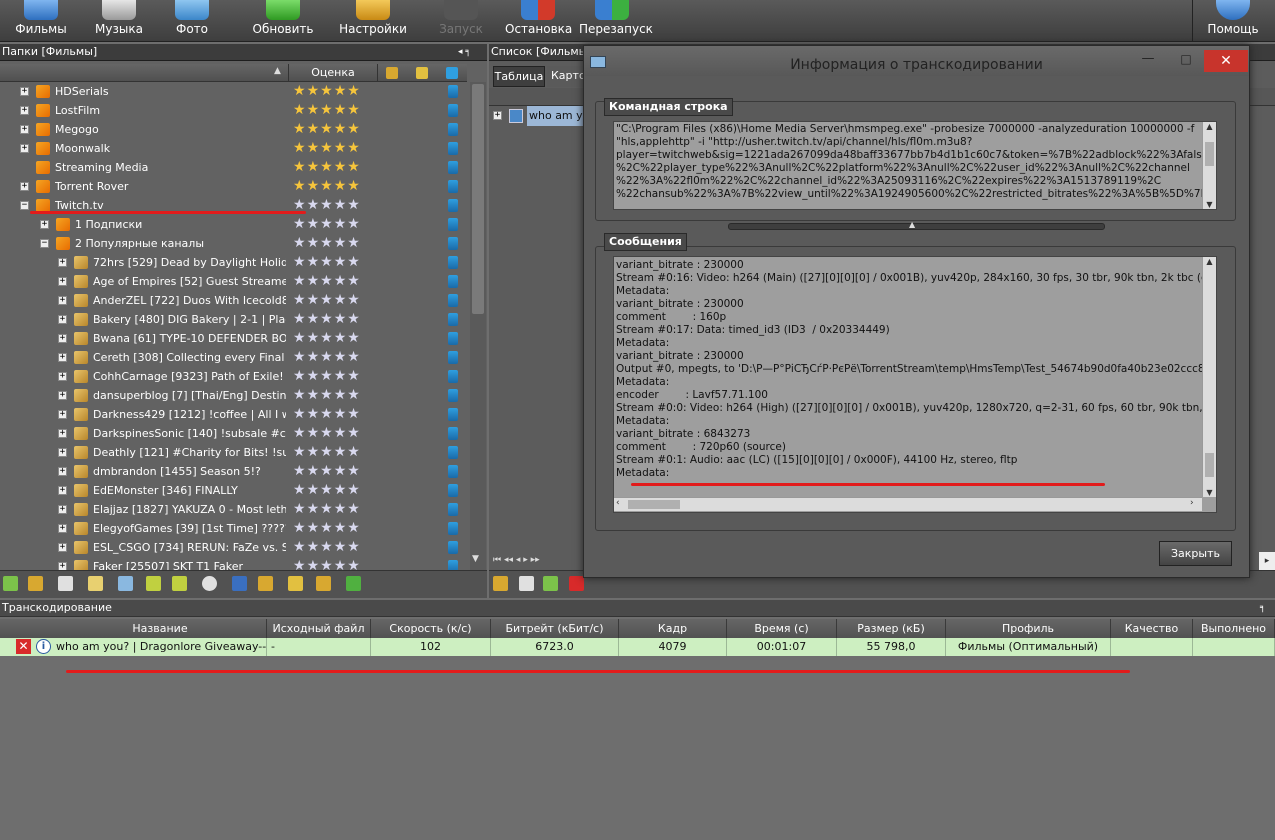 Image resolution: width=1275 pixels, height=840 pixels. Describe the element at coordinates (231, 167) in the screenshot. I see `tree-row: Streaming Media ★★★★★` at that location.